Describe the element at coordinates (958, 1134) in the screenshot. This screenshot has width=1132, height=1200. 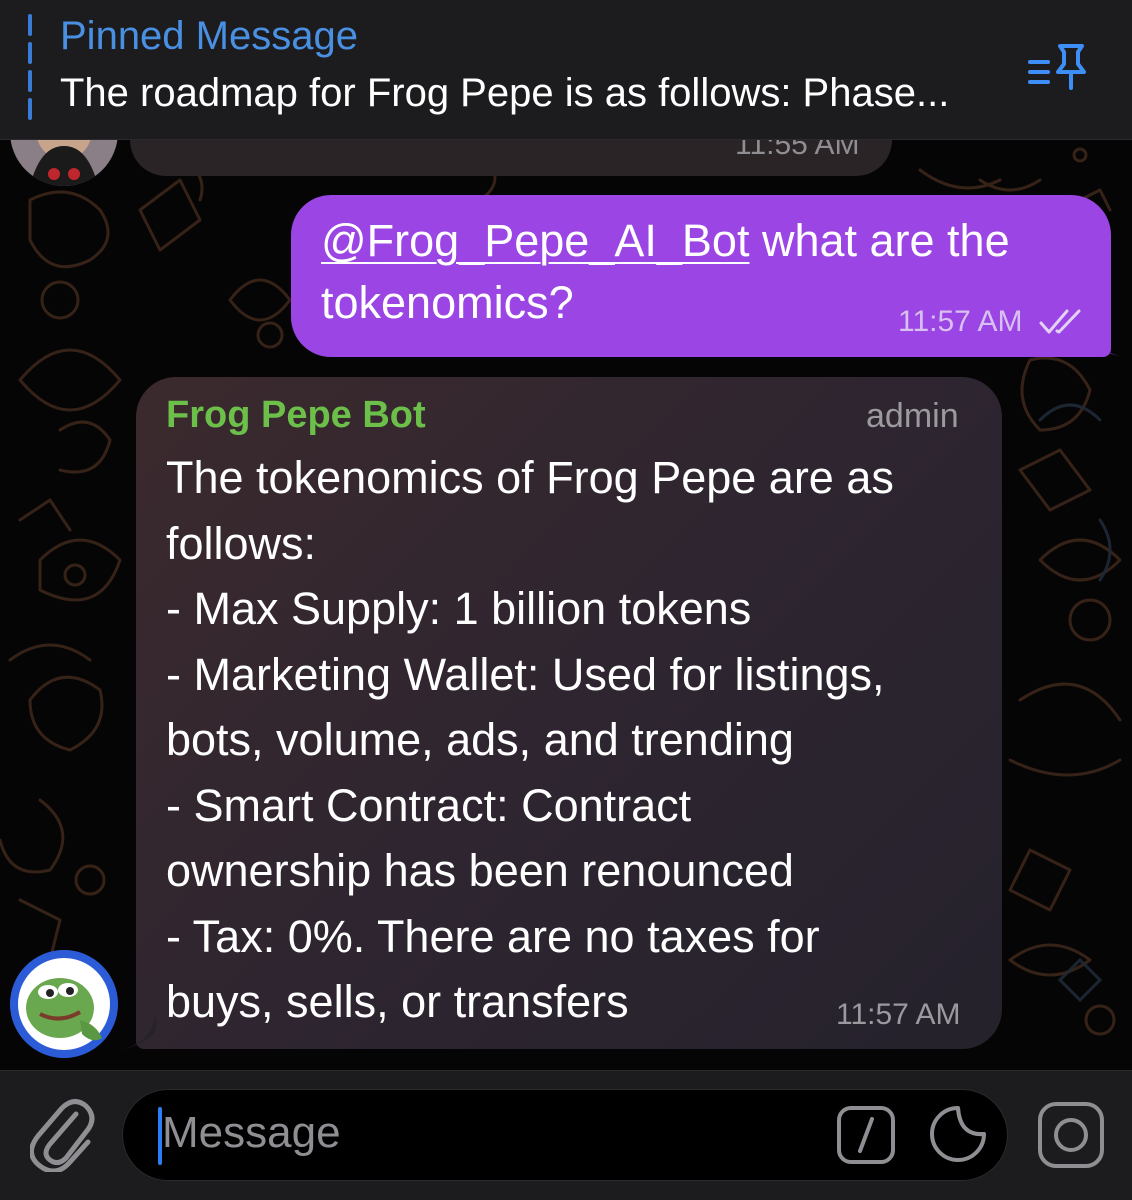
I see `sticker-icon` at that location.